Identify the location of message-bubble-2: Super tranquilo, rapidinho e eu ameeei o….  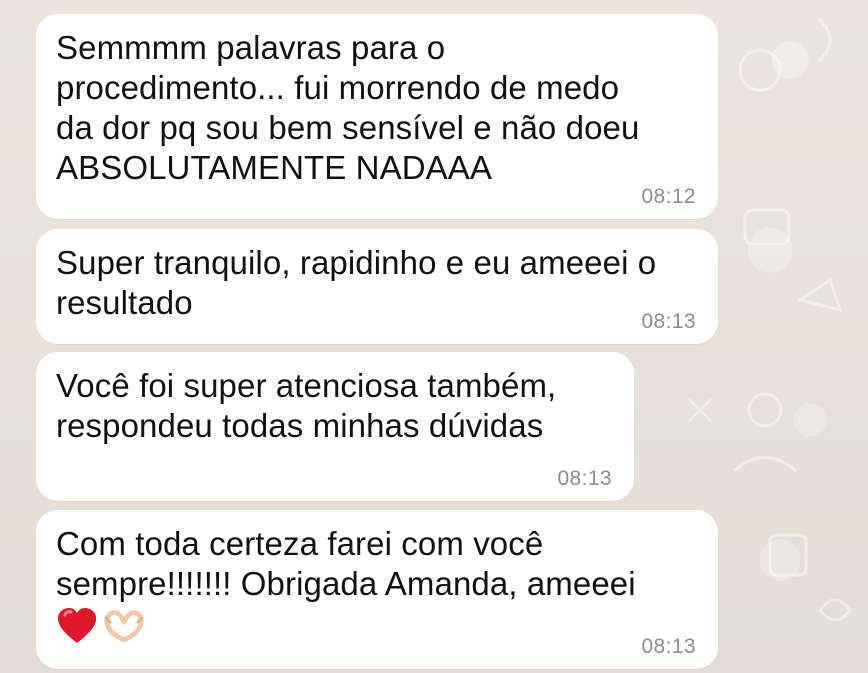
(377, 286).